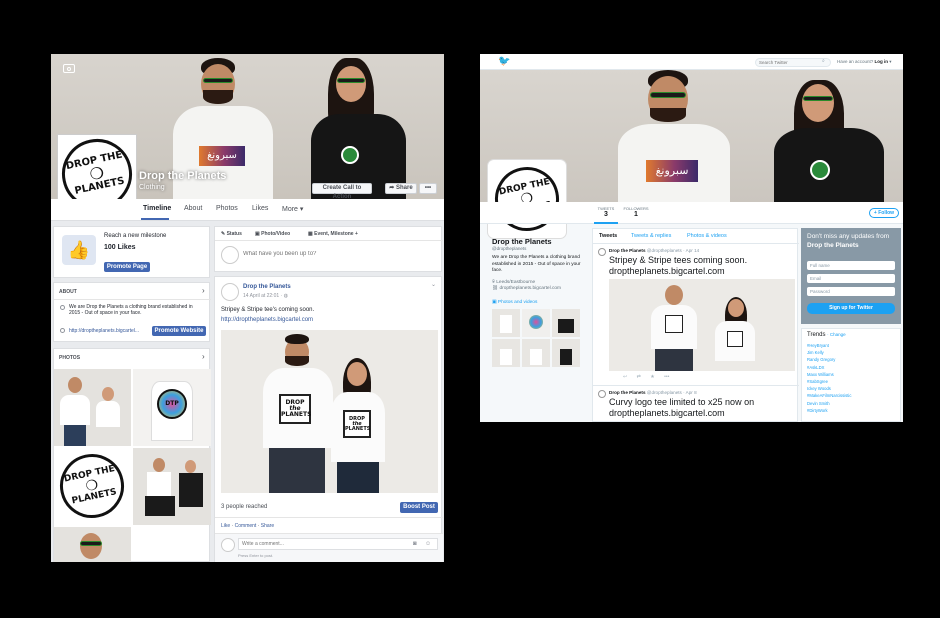 The width and height of the screenshot is (940, 618). Describe the element at coordinates (829, 352) in the screenshot. I see `trend-item: Jim Kelly` at that location.